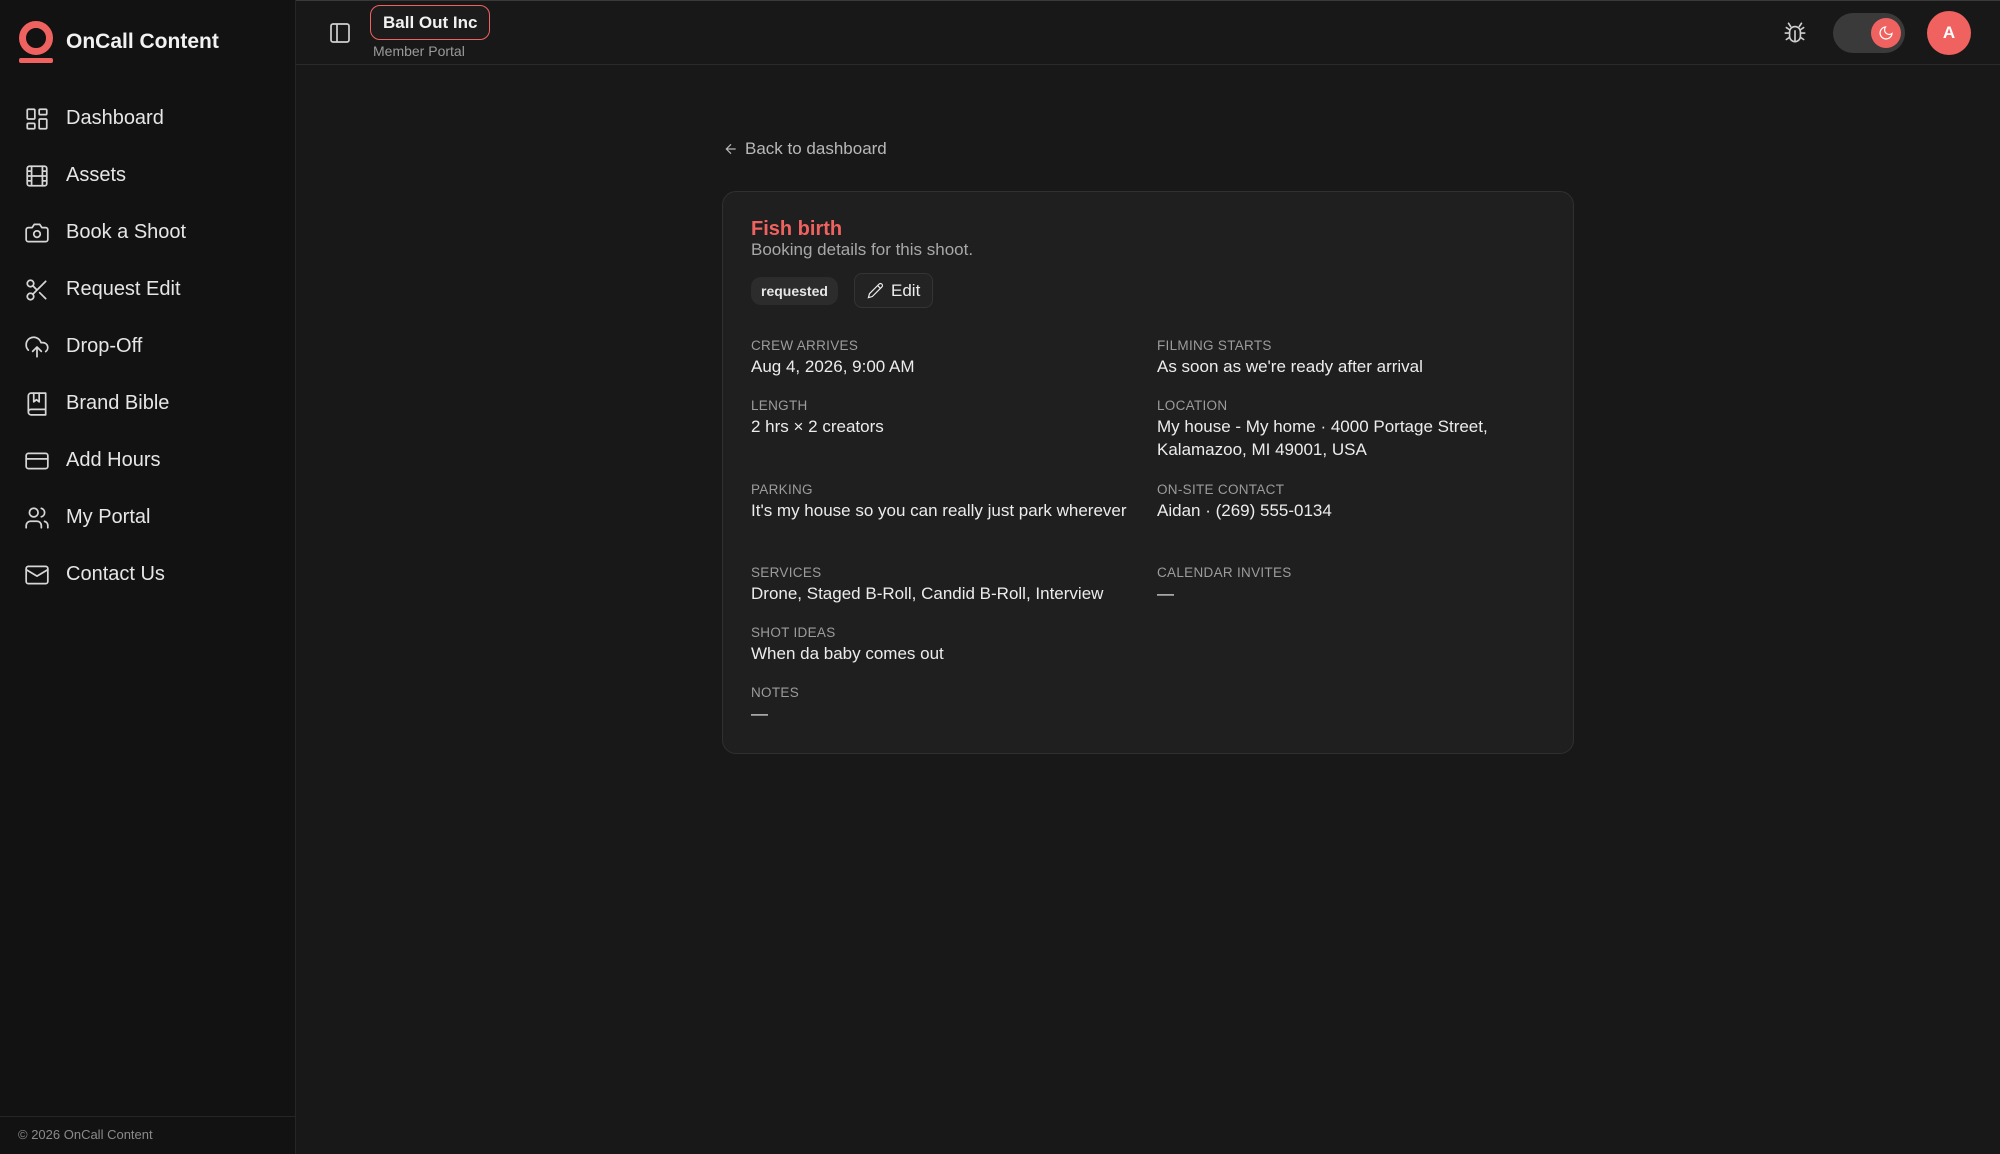  Describe the element at coordinates (37, 517) in the screenshot. I see `users-icon` at that location.